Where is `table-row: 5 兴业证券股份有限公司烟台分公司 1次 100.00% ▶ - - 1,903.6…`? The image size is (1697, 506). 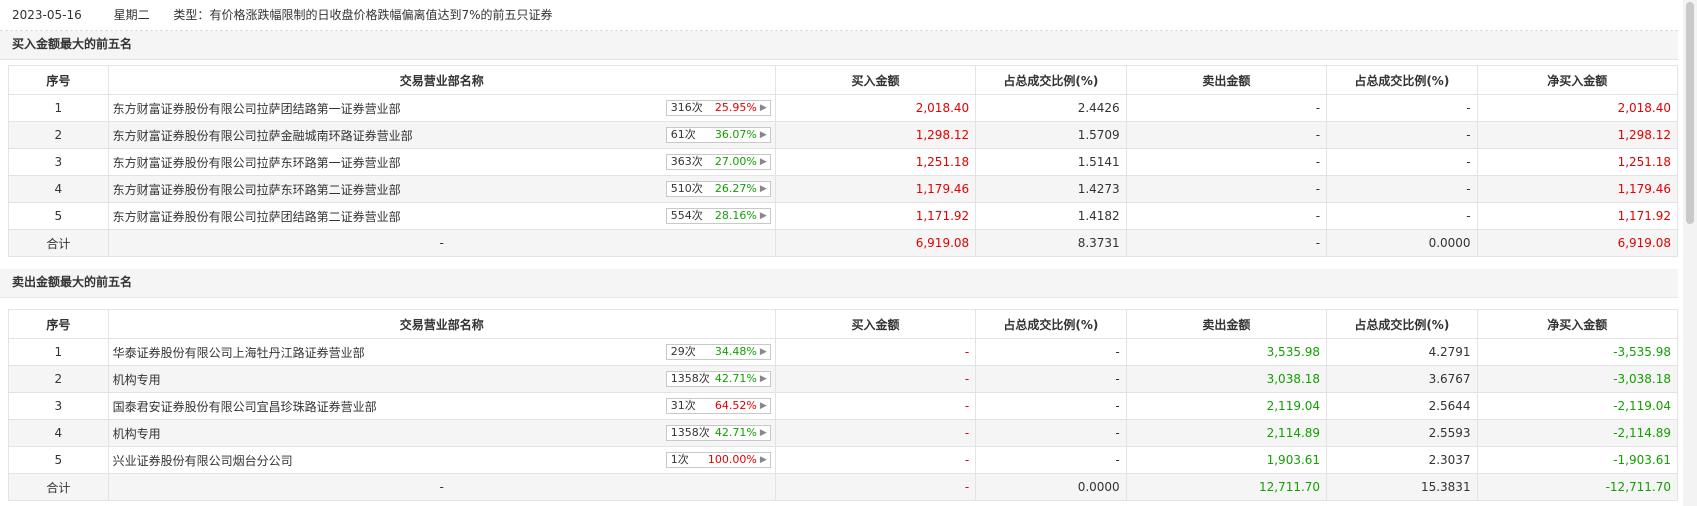
table-row: 5 兴业证券股份有限公司烟台分公司 1次 100.00% ▶ - - 1,903.6… is located at coordinates (843, 460).